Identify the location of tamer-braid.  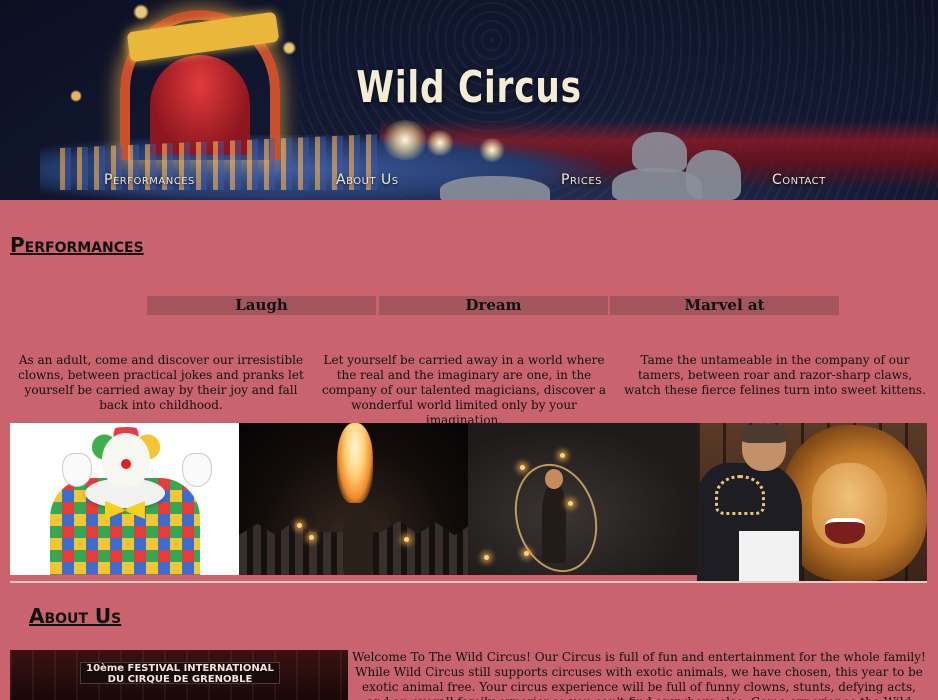
(740, 495).